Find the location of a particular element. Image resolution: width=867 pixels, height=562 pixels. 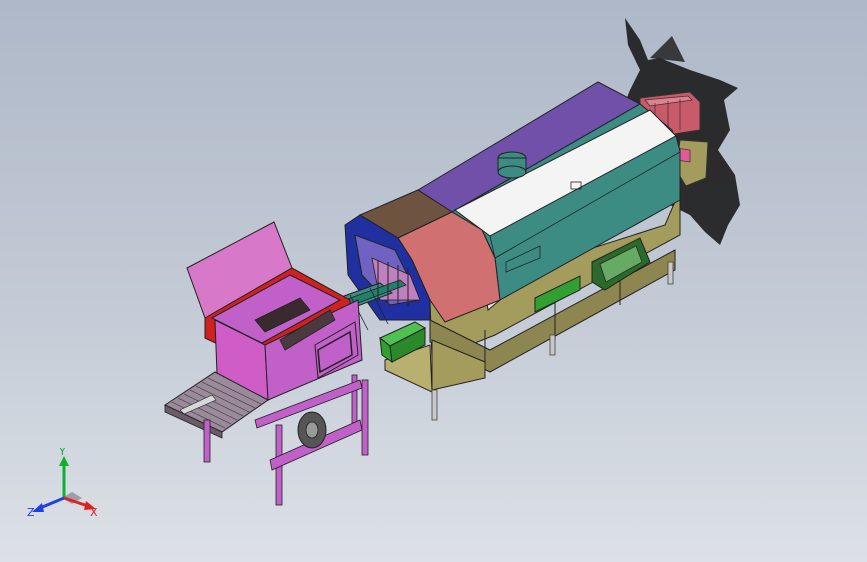

z-axis-line is located at coordinates (52, 503).